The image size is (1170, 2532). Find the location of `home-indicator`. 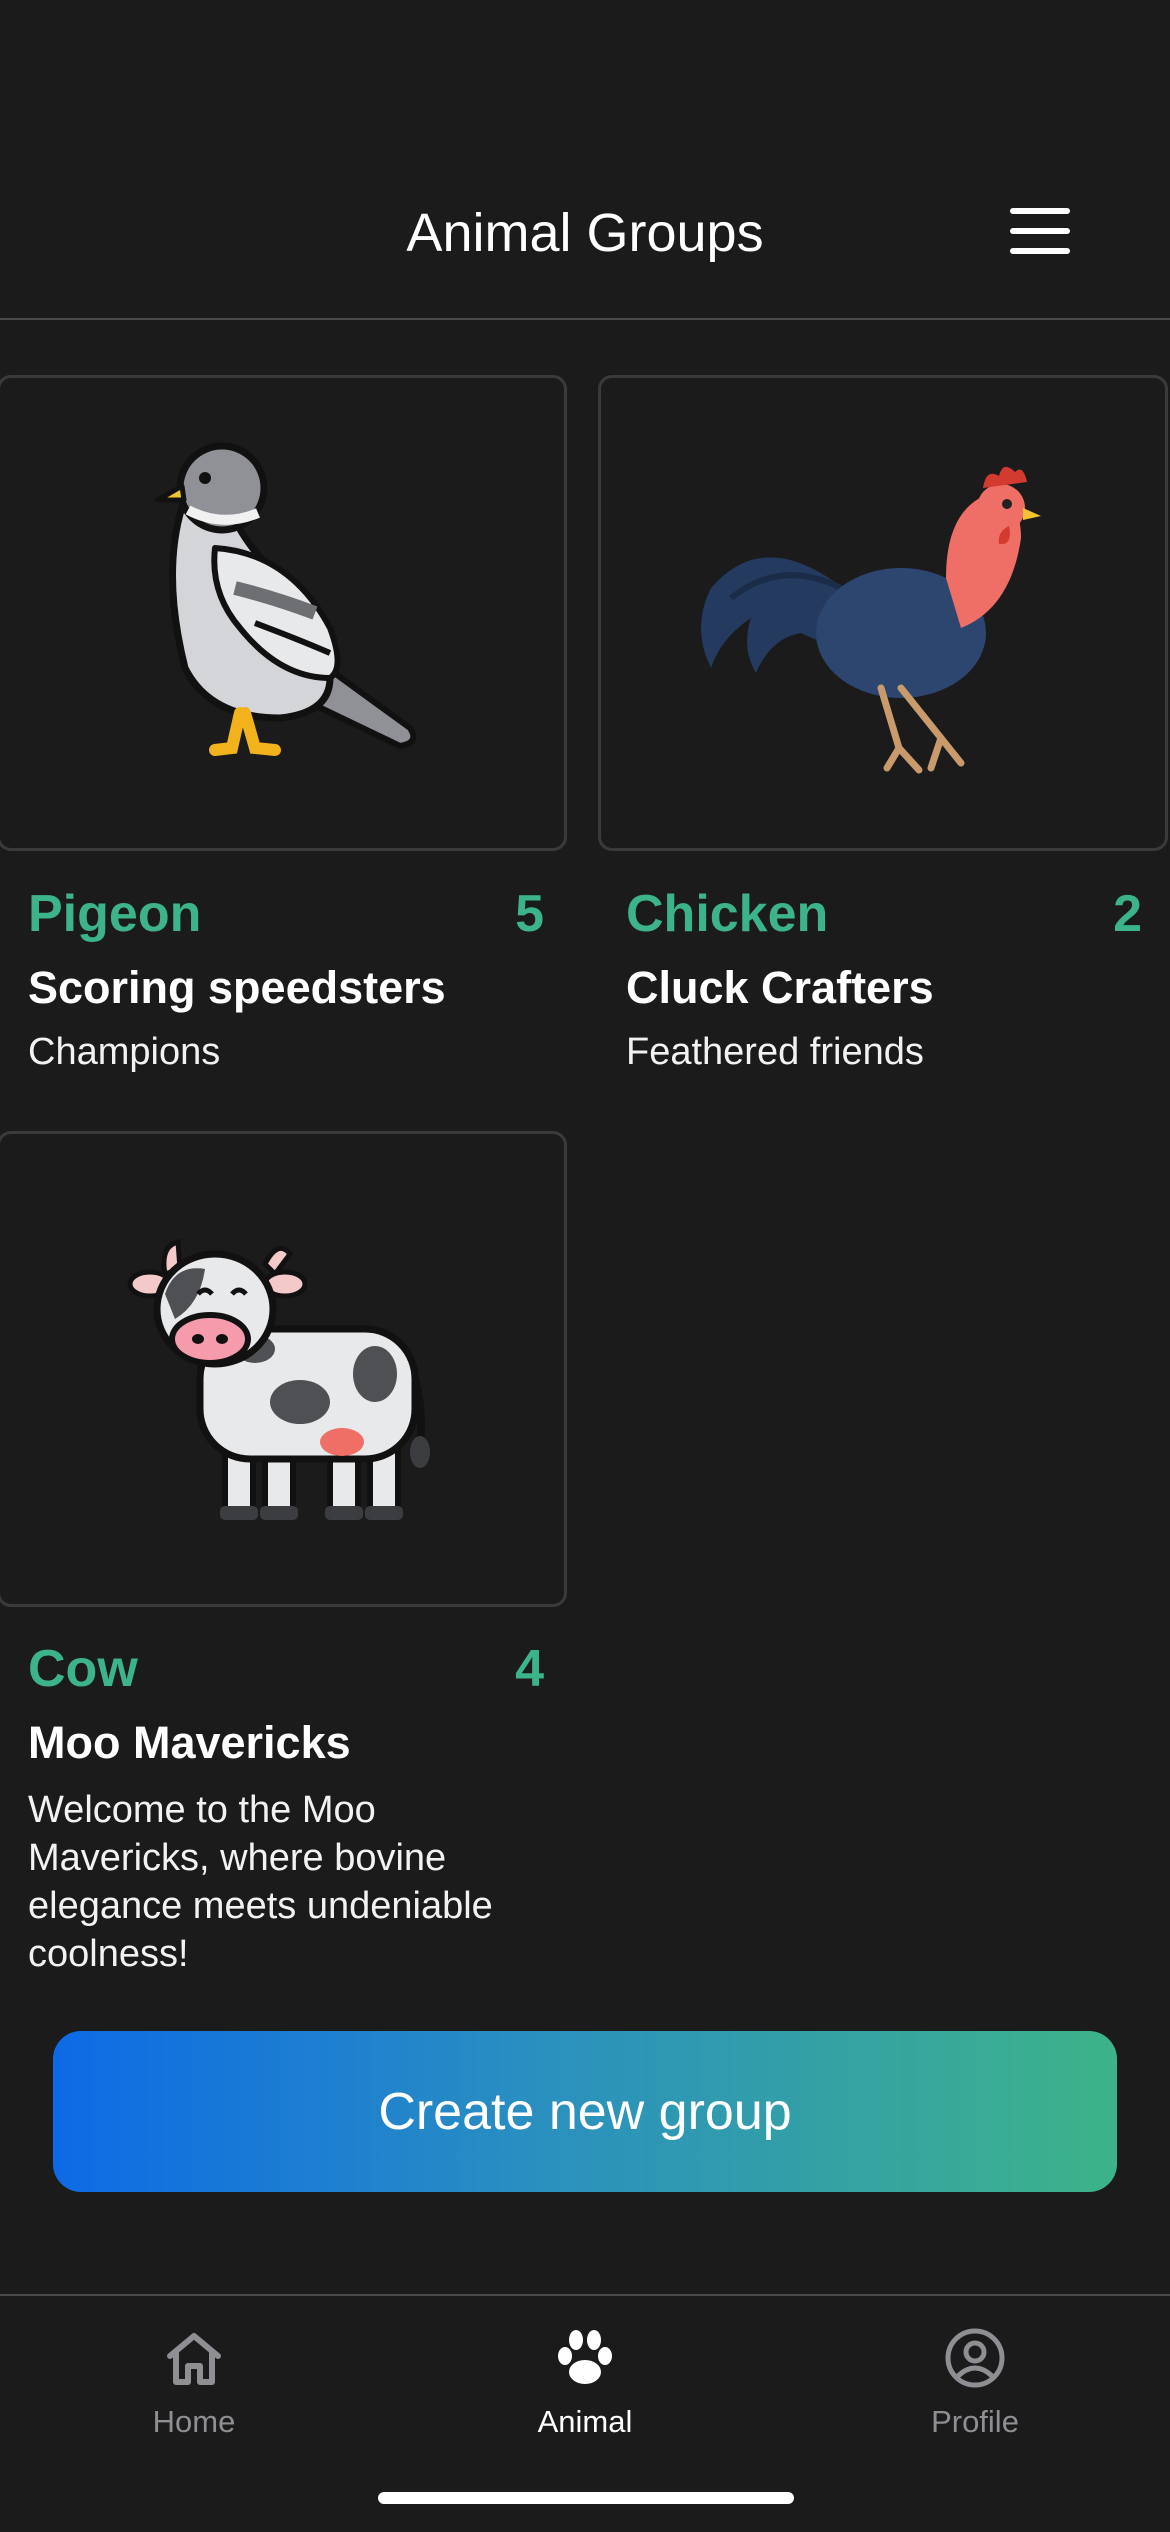

home-indicator is located at coordinates (586, 2498).